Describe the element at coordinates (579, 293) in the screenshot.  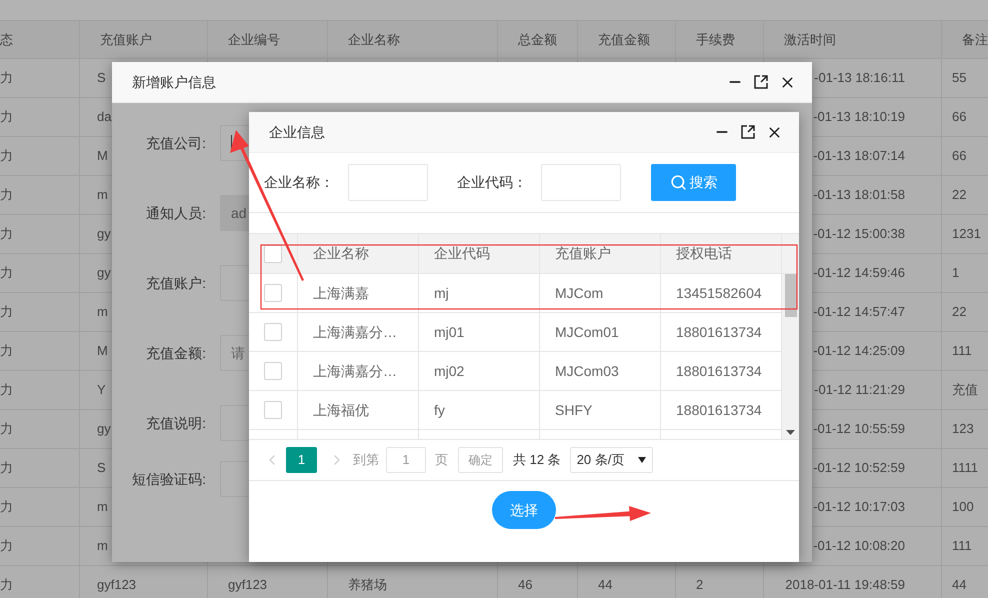
I see `table-cell-text: MJCom` at that location.